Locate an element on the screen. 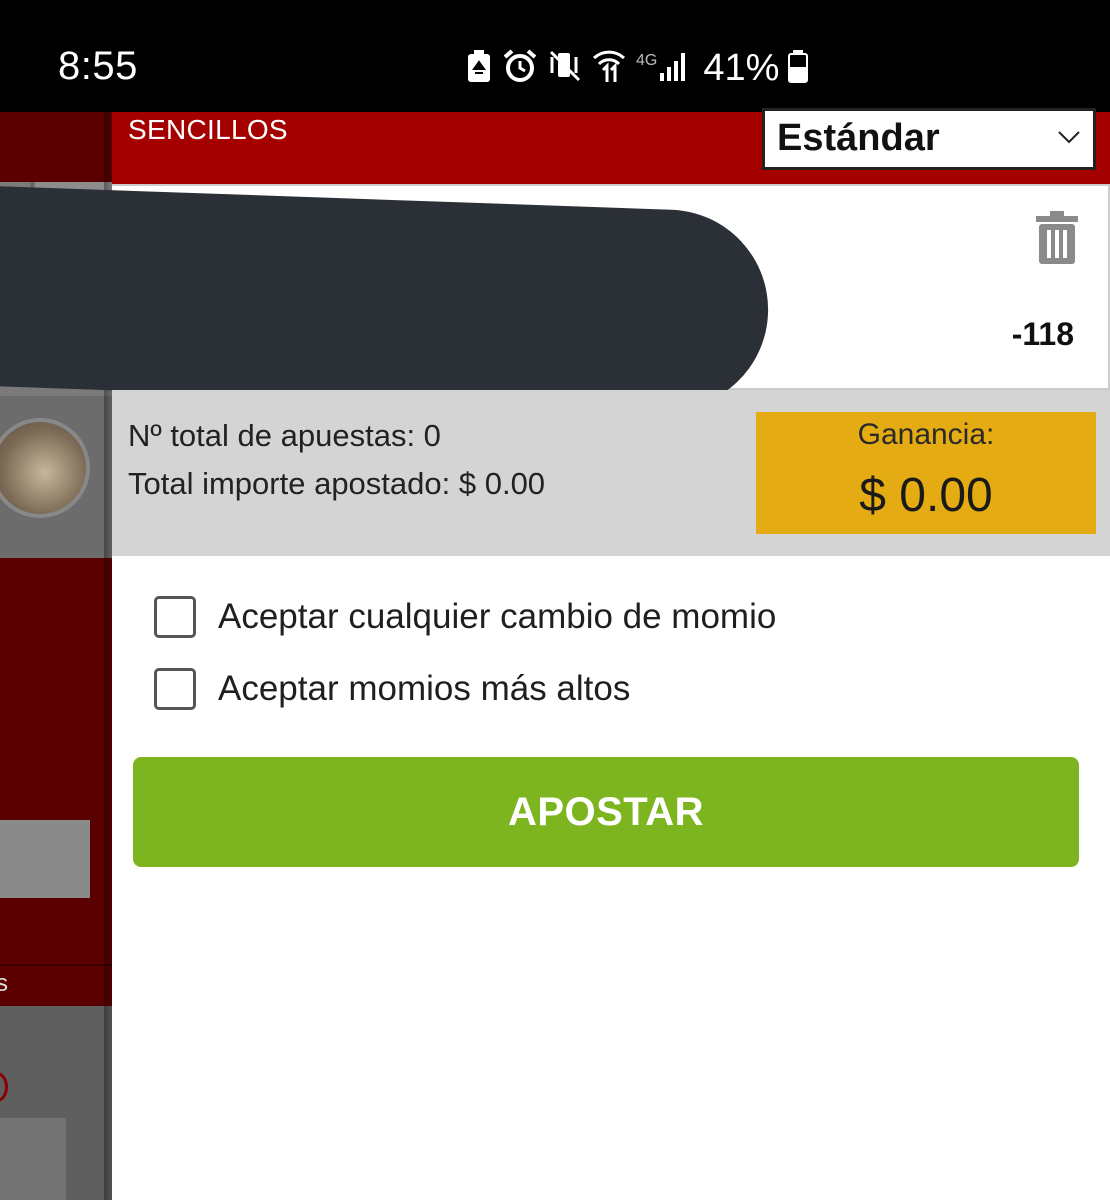 This screenshot has width=1110, height=1200. stake-mode-value: Estándar is located at coordinates (858, 138).